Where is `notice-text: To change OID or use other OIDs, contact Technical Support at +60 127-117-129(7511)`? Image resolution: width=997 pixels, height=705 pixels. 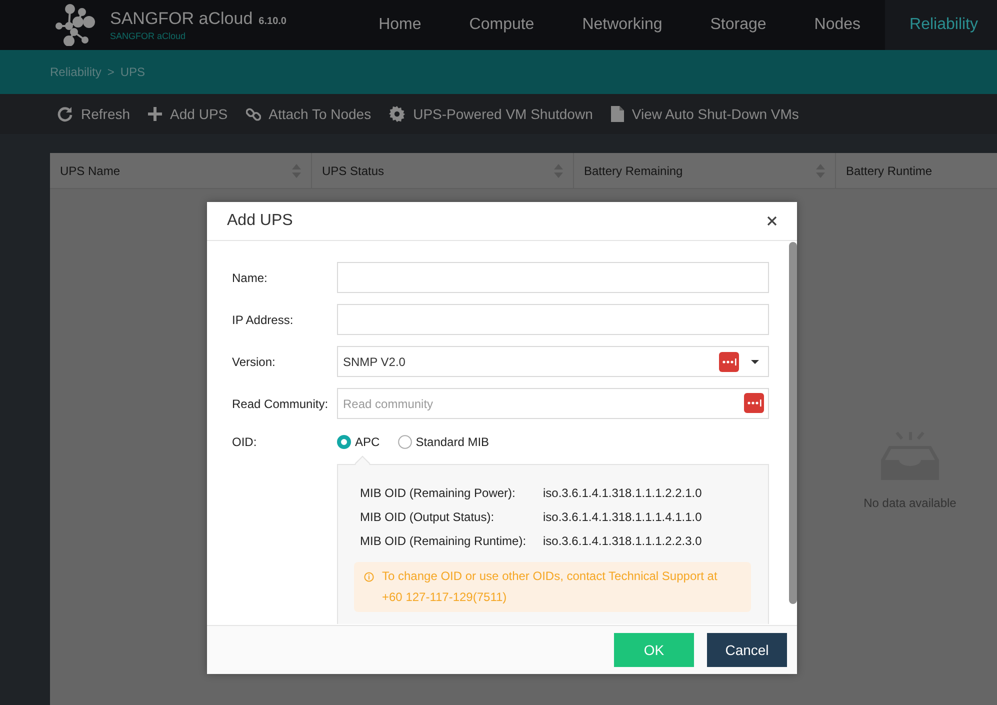
notice-text: To change OID or use other OIDs, contact Technical Support at +60 127-117-129(7511) is located at coordinates (550, 587).